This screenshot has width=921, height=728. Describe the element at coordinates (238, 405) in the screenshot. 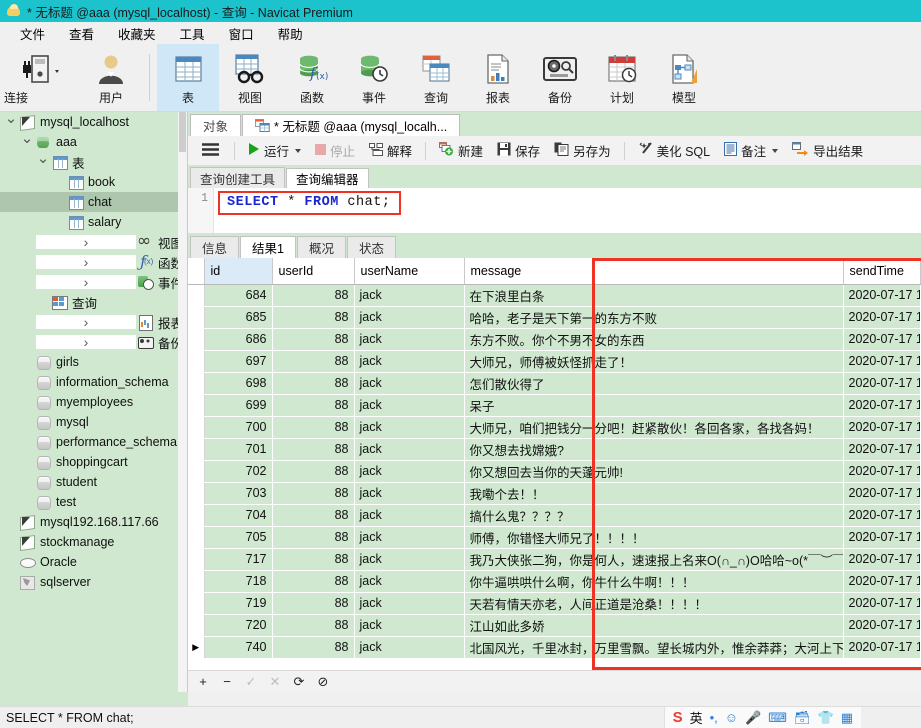

I see `cell-id: 699` at that location.